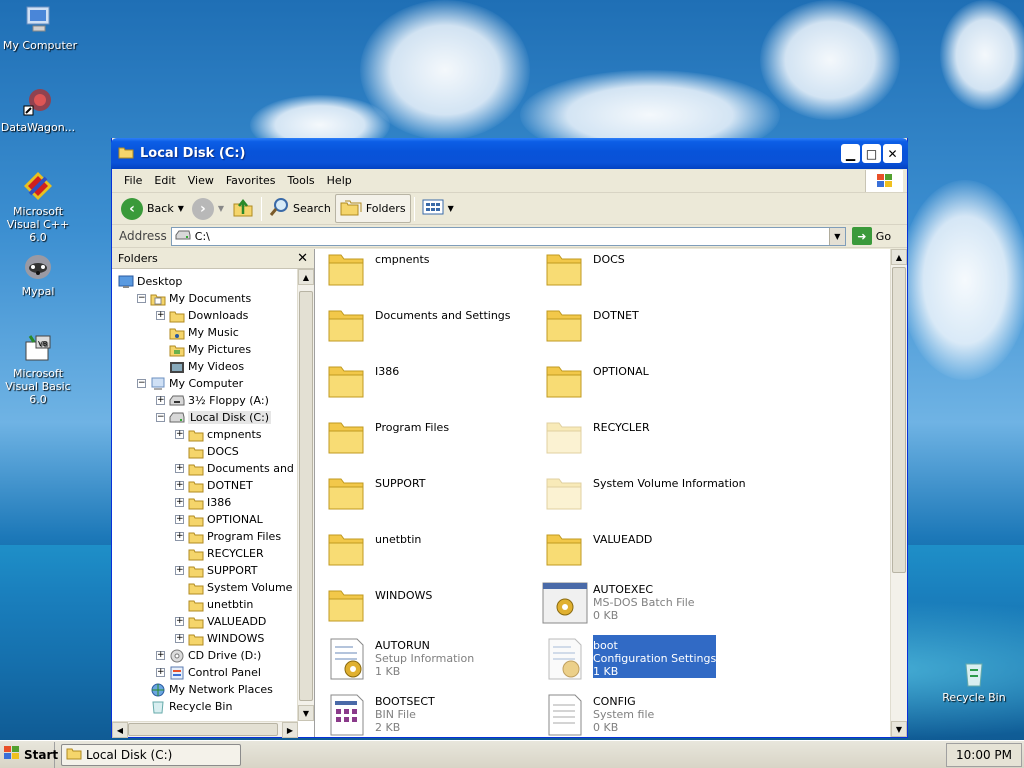  Describe the element at coordinates (218, 434) in the screenshot. I see `tree-item: + cmpnents` at that location.